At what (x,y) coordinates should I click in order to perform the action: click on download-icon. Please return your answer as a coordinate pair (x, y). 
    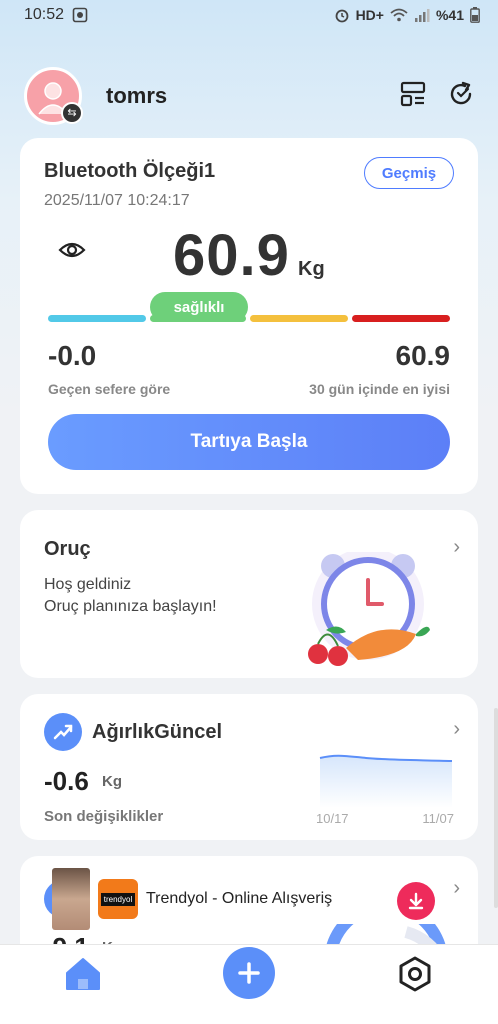
    Looking at the image, I should click on (416, 901).